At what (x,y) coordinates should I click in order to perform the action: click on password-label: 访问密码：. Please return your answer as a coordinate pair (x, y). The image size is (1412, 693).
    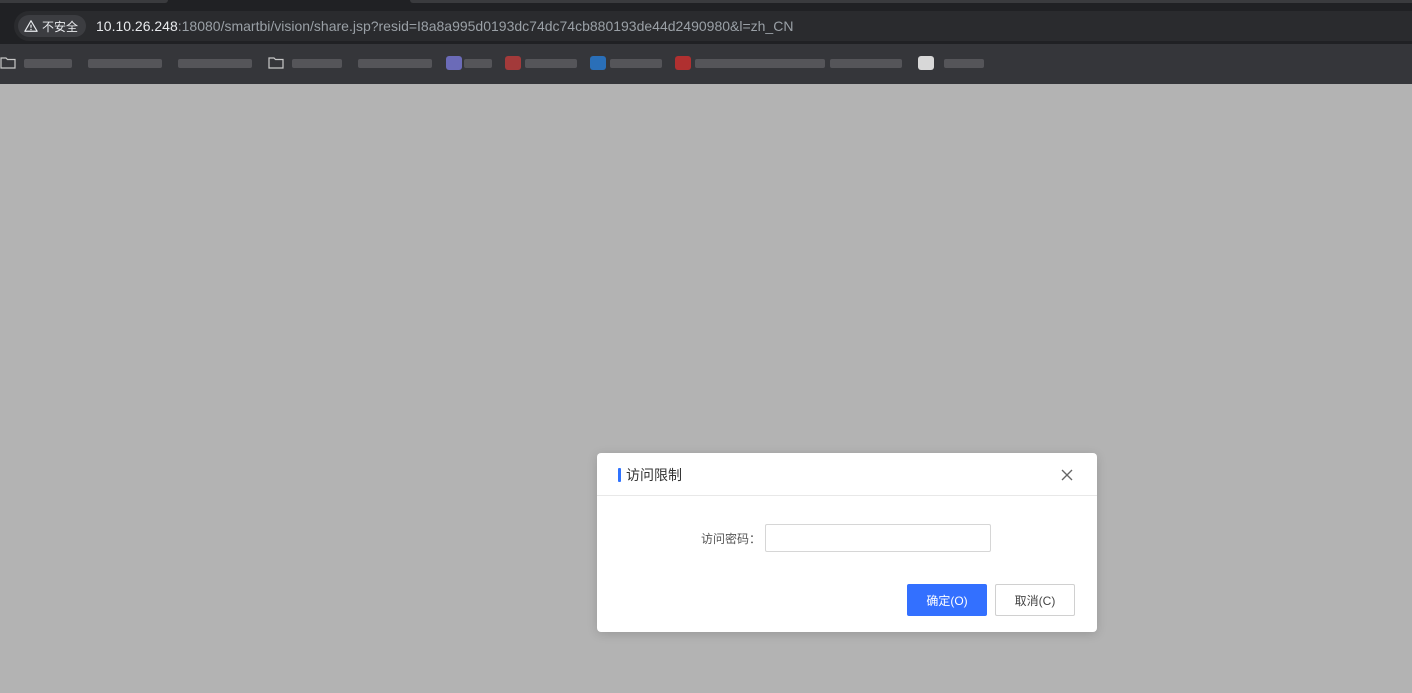
    Looking at the image, I should click on (731, 539).